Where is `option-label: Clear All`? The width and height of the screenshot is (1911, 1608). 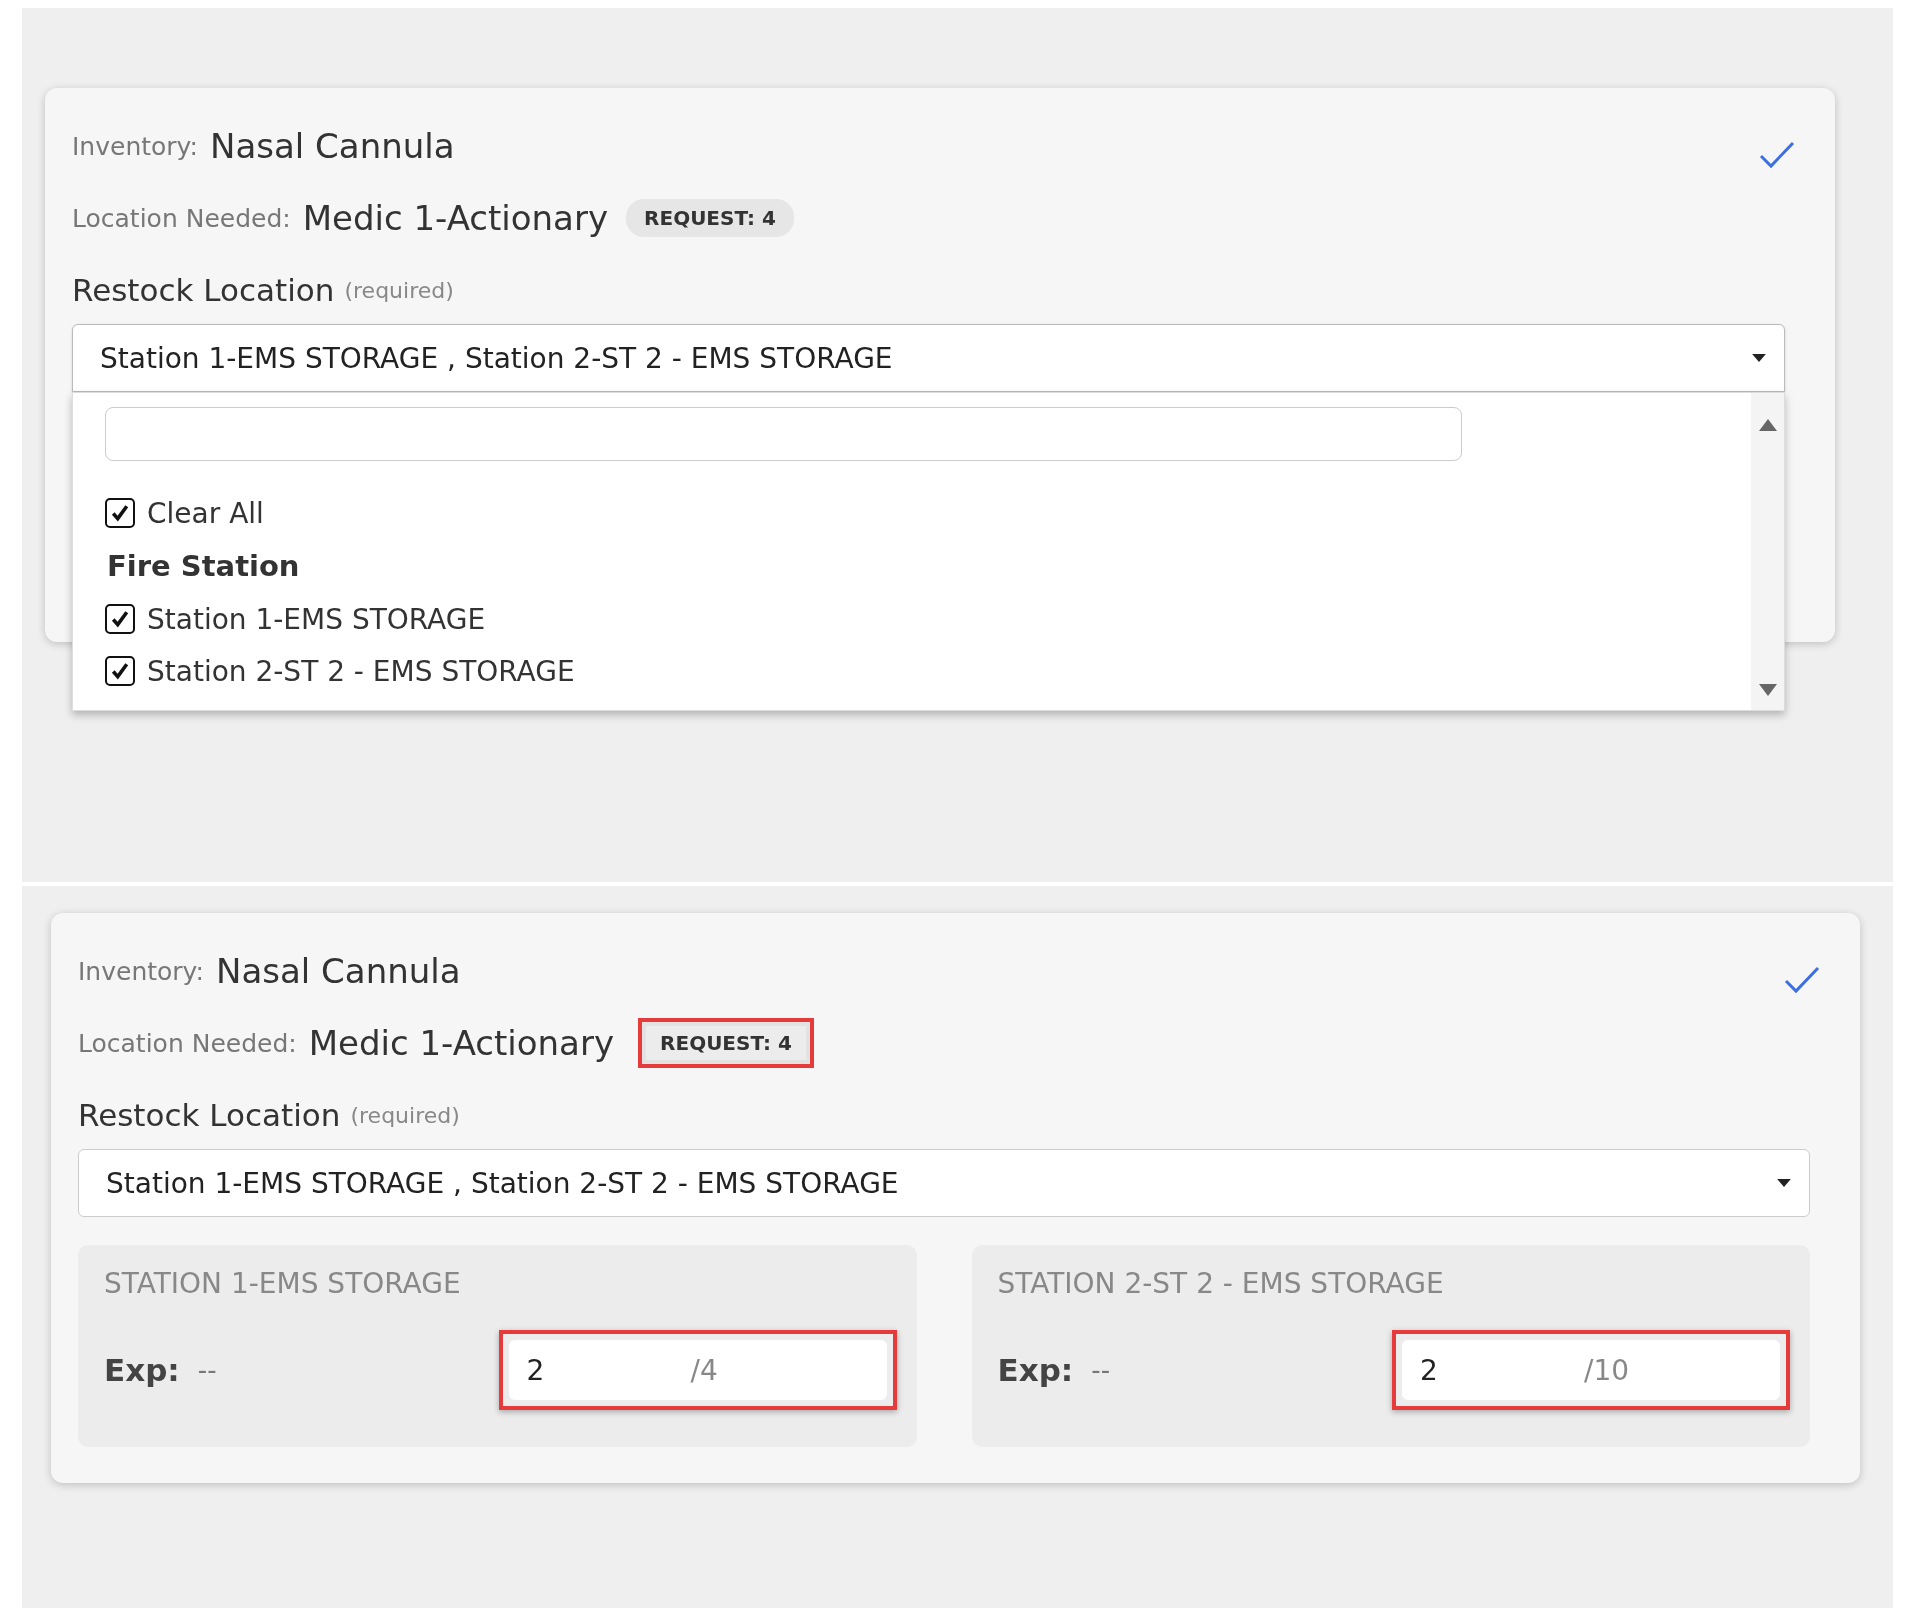
option-label: Clear All is located at coordinates (205, 513).